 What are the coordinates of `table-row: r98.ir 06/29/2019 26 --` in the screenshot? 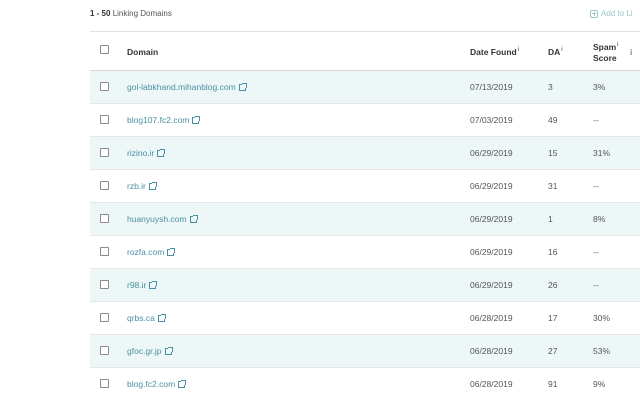 It's located at (365, 285).